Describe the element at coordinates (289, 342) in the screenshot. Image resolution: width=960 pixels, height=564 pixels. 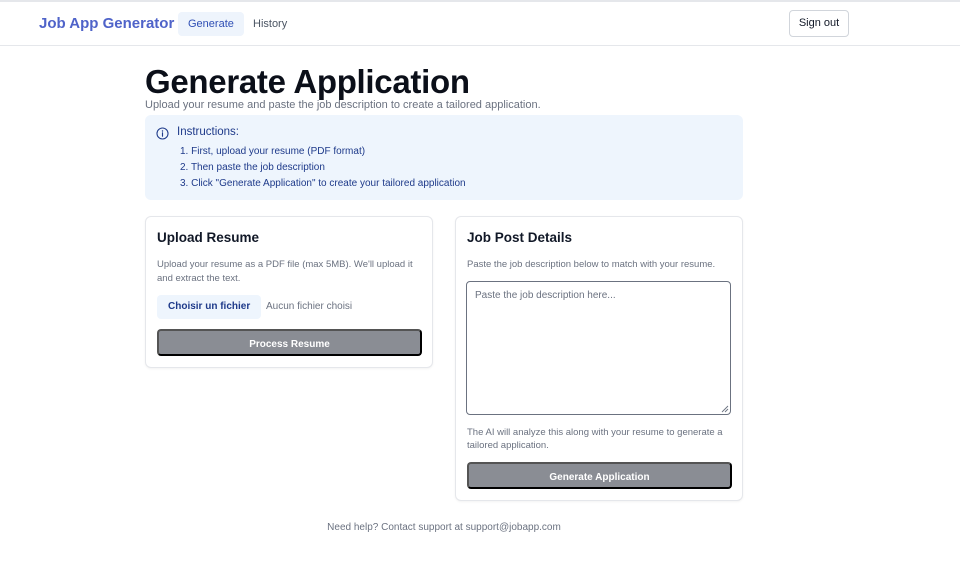
I see `process-resume-button: Process Resume` at that location.